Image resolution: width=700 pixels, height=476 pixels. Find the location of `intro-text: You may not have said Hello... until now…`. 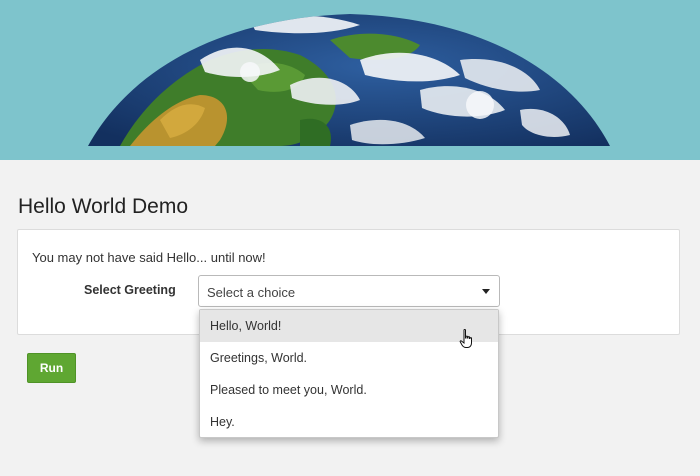

intro-text: You may not have said Hello... until now… is located at coordinates (149, 257).